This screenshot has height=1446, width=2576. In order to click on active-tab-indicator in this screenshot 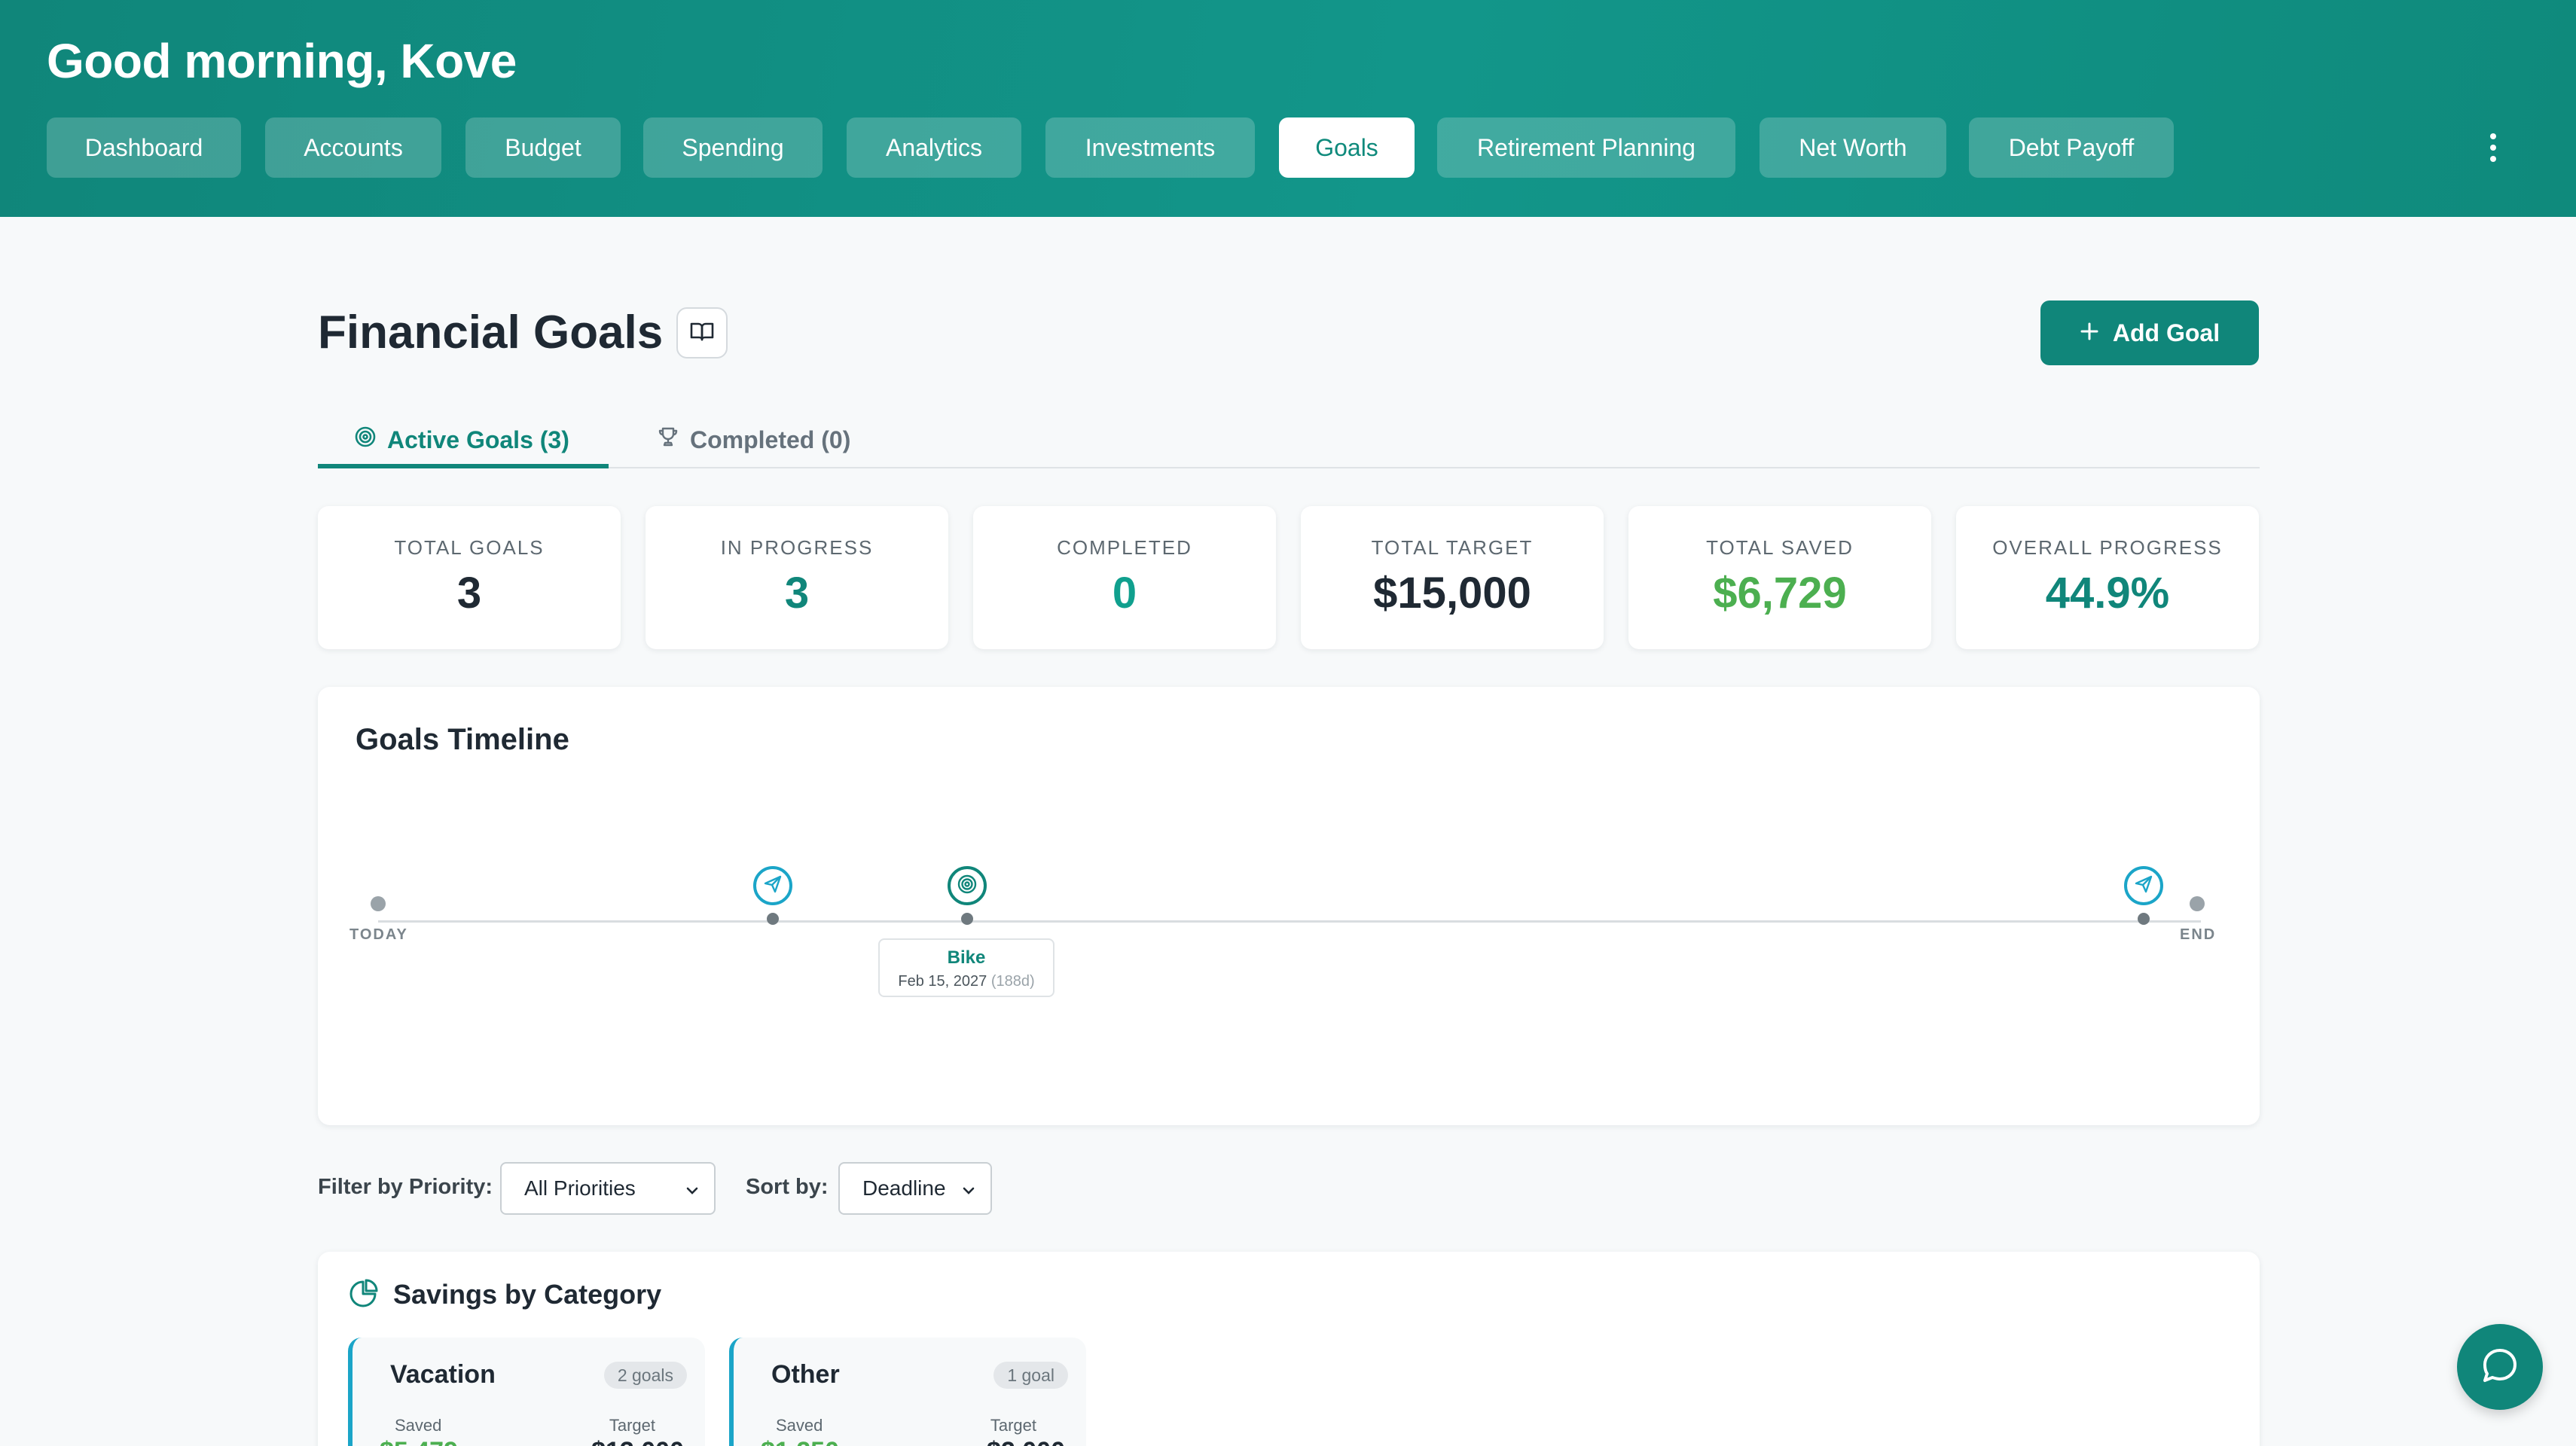, I will do `click(464, 466)`.